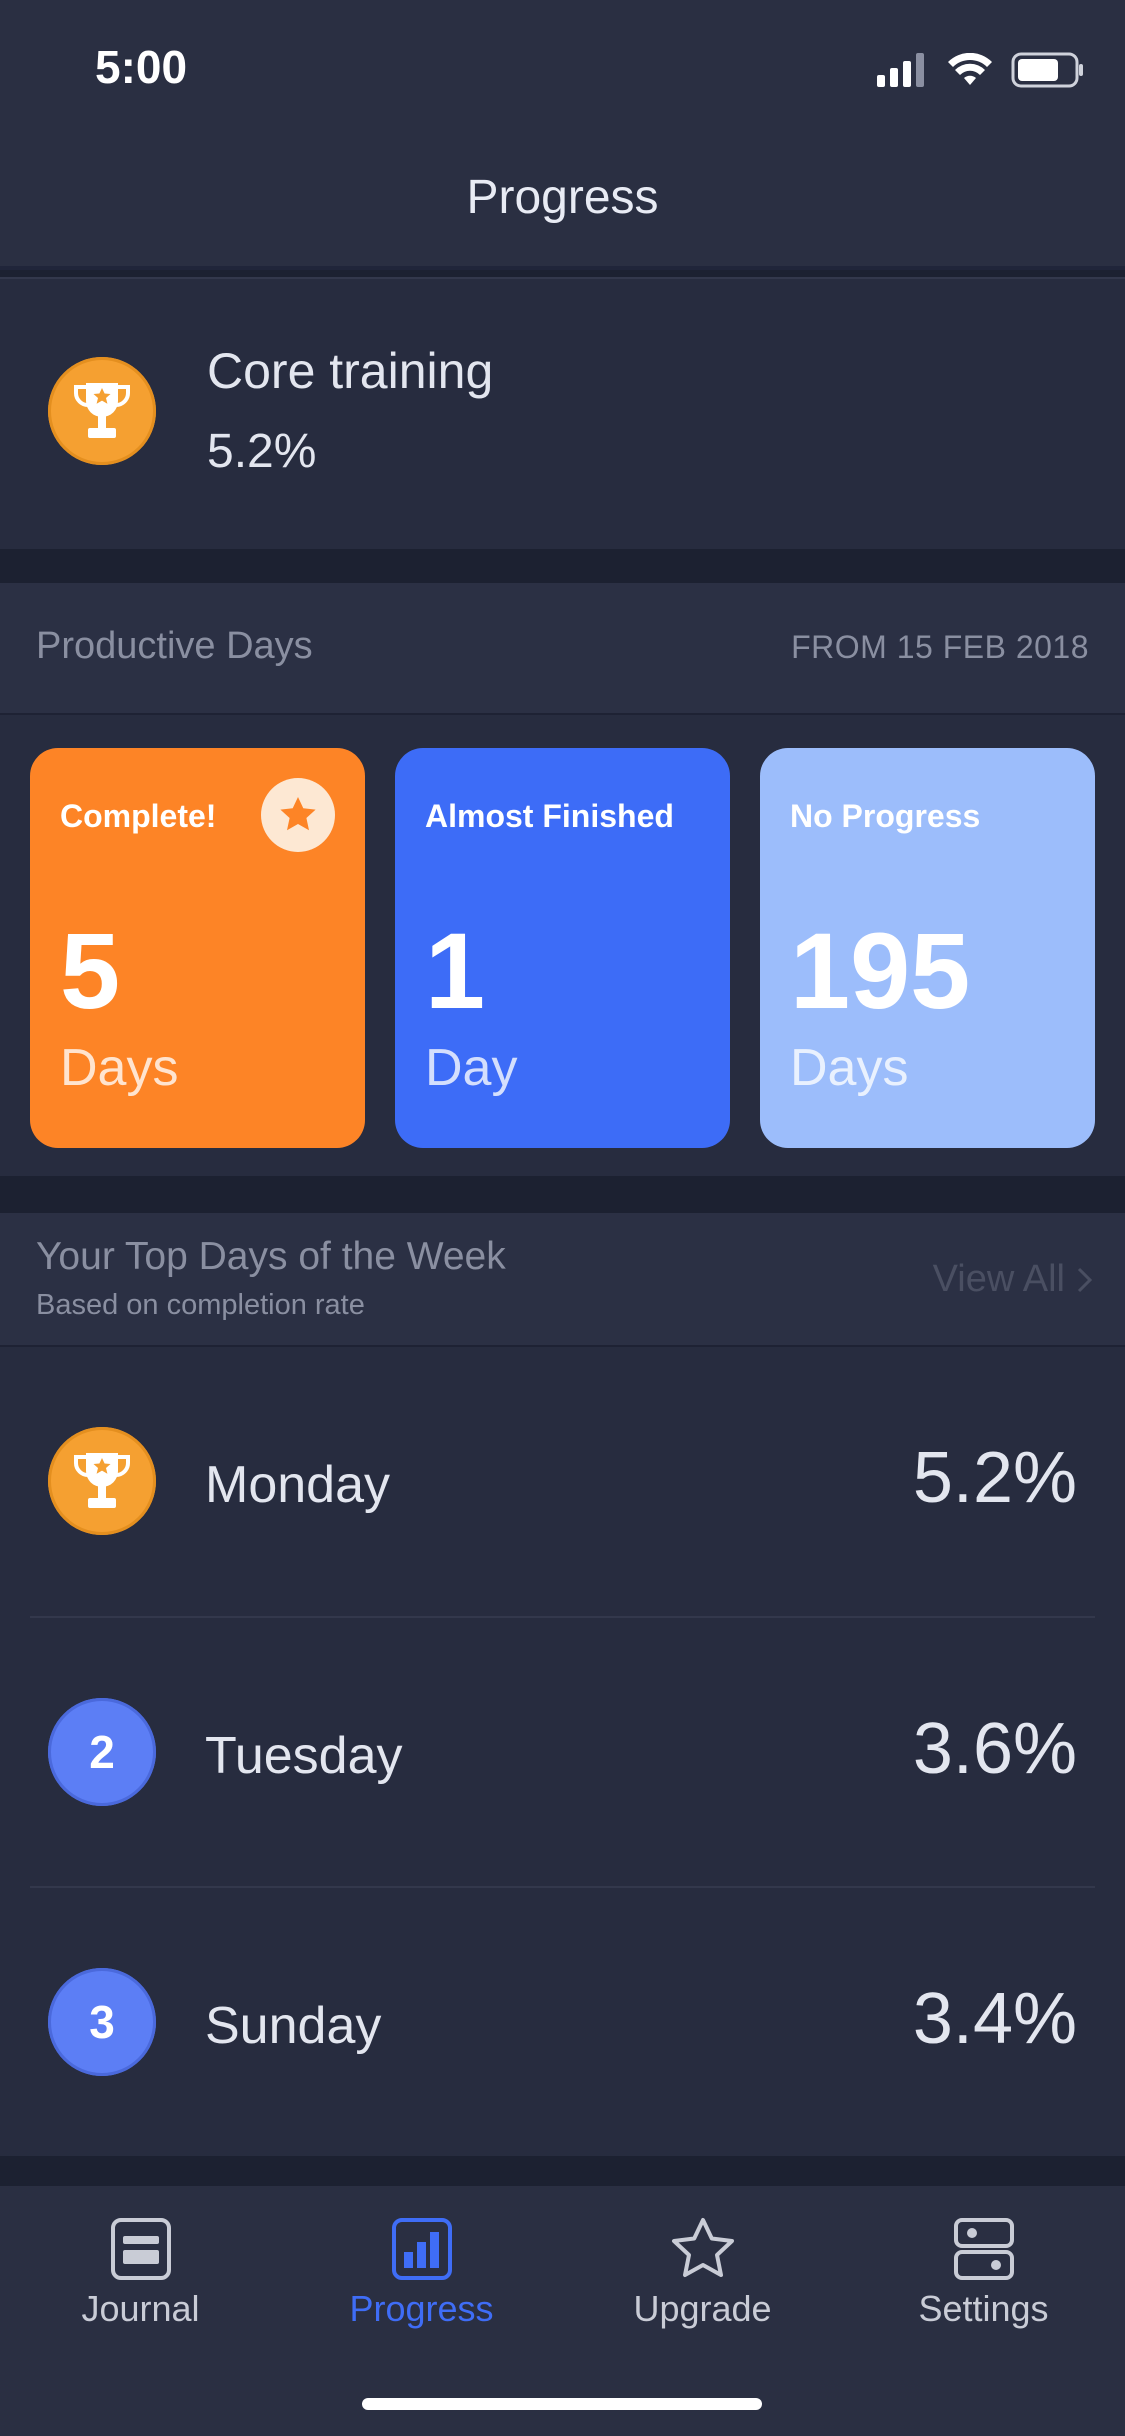 The width and height of the screenshot is (1125, 2436). What do you see at coordinates (102, 1752) in the screenshot?
I see `rank-badge: 2` at bounding box center [102, 1752].